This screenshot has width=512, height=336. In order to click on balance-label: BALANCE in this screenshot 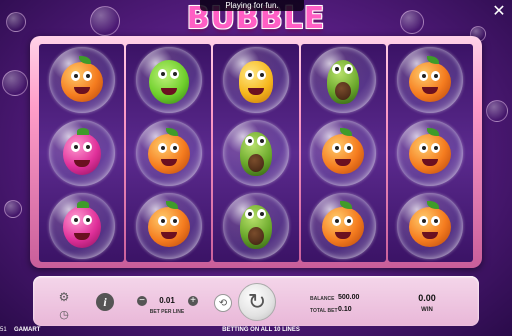, I will do `click(322, 299)`.